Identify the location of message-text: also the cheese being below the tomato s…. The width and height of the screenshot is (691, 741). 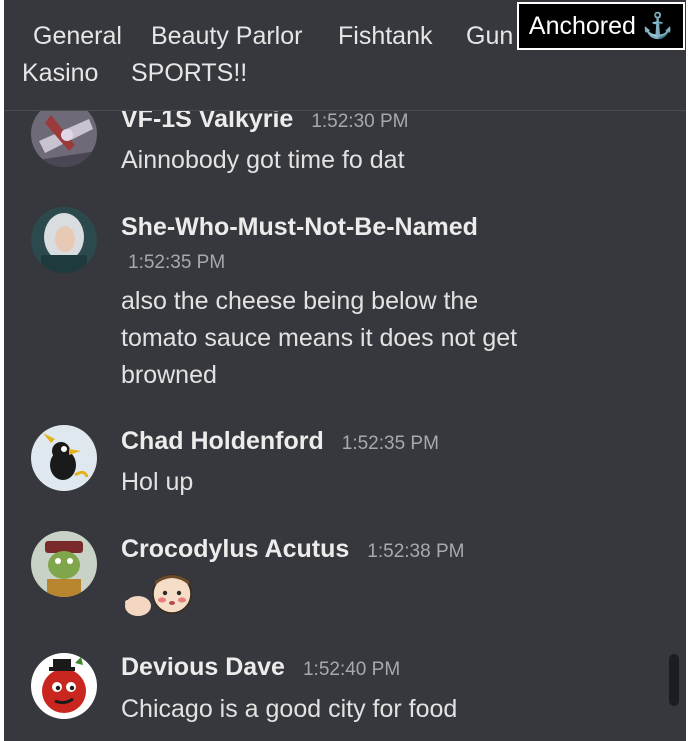
(319, 338).